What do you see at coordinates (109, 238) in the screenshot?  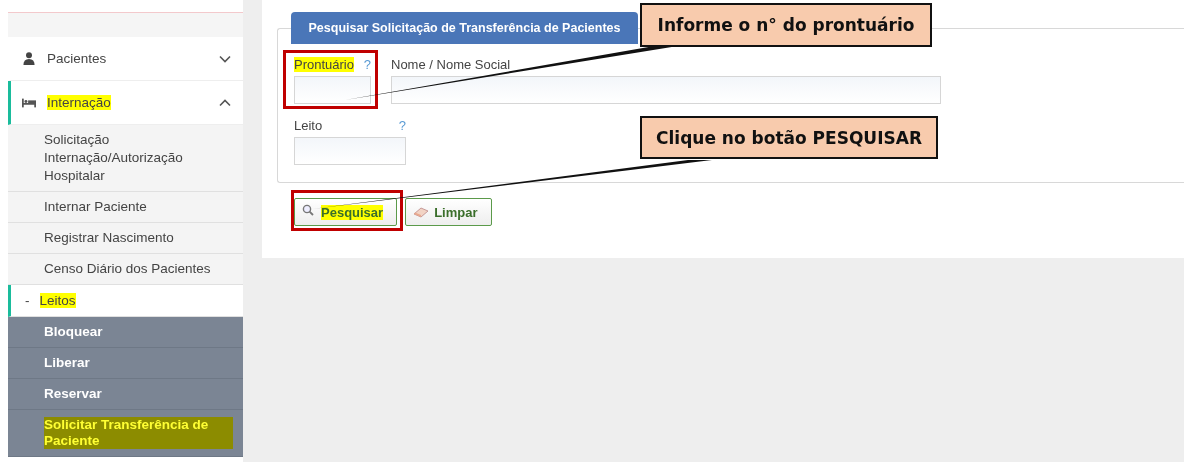 I see `menu-item-label: Registrar Nascimento` at bounding box center [109, 238].